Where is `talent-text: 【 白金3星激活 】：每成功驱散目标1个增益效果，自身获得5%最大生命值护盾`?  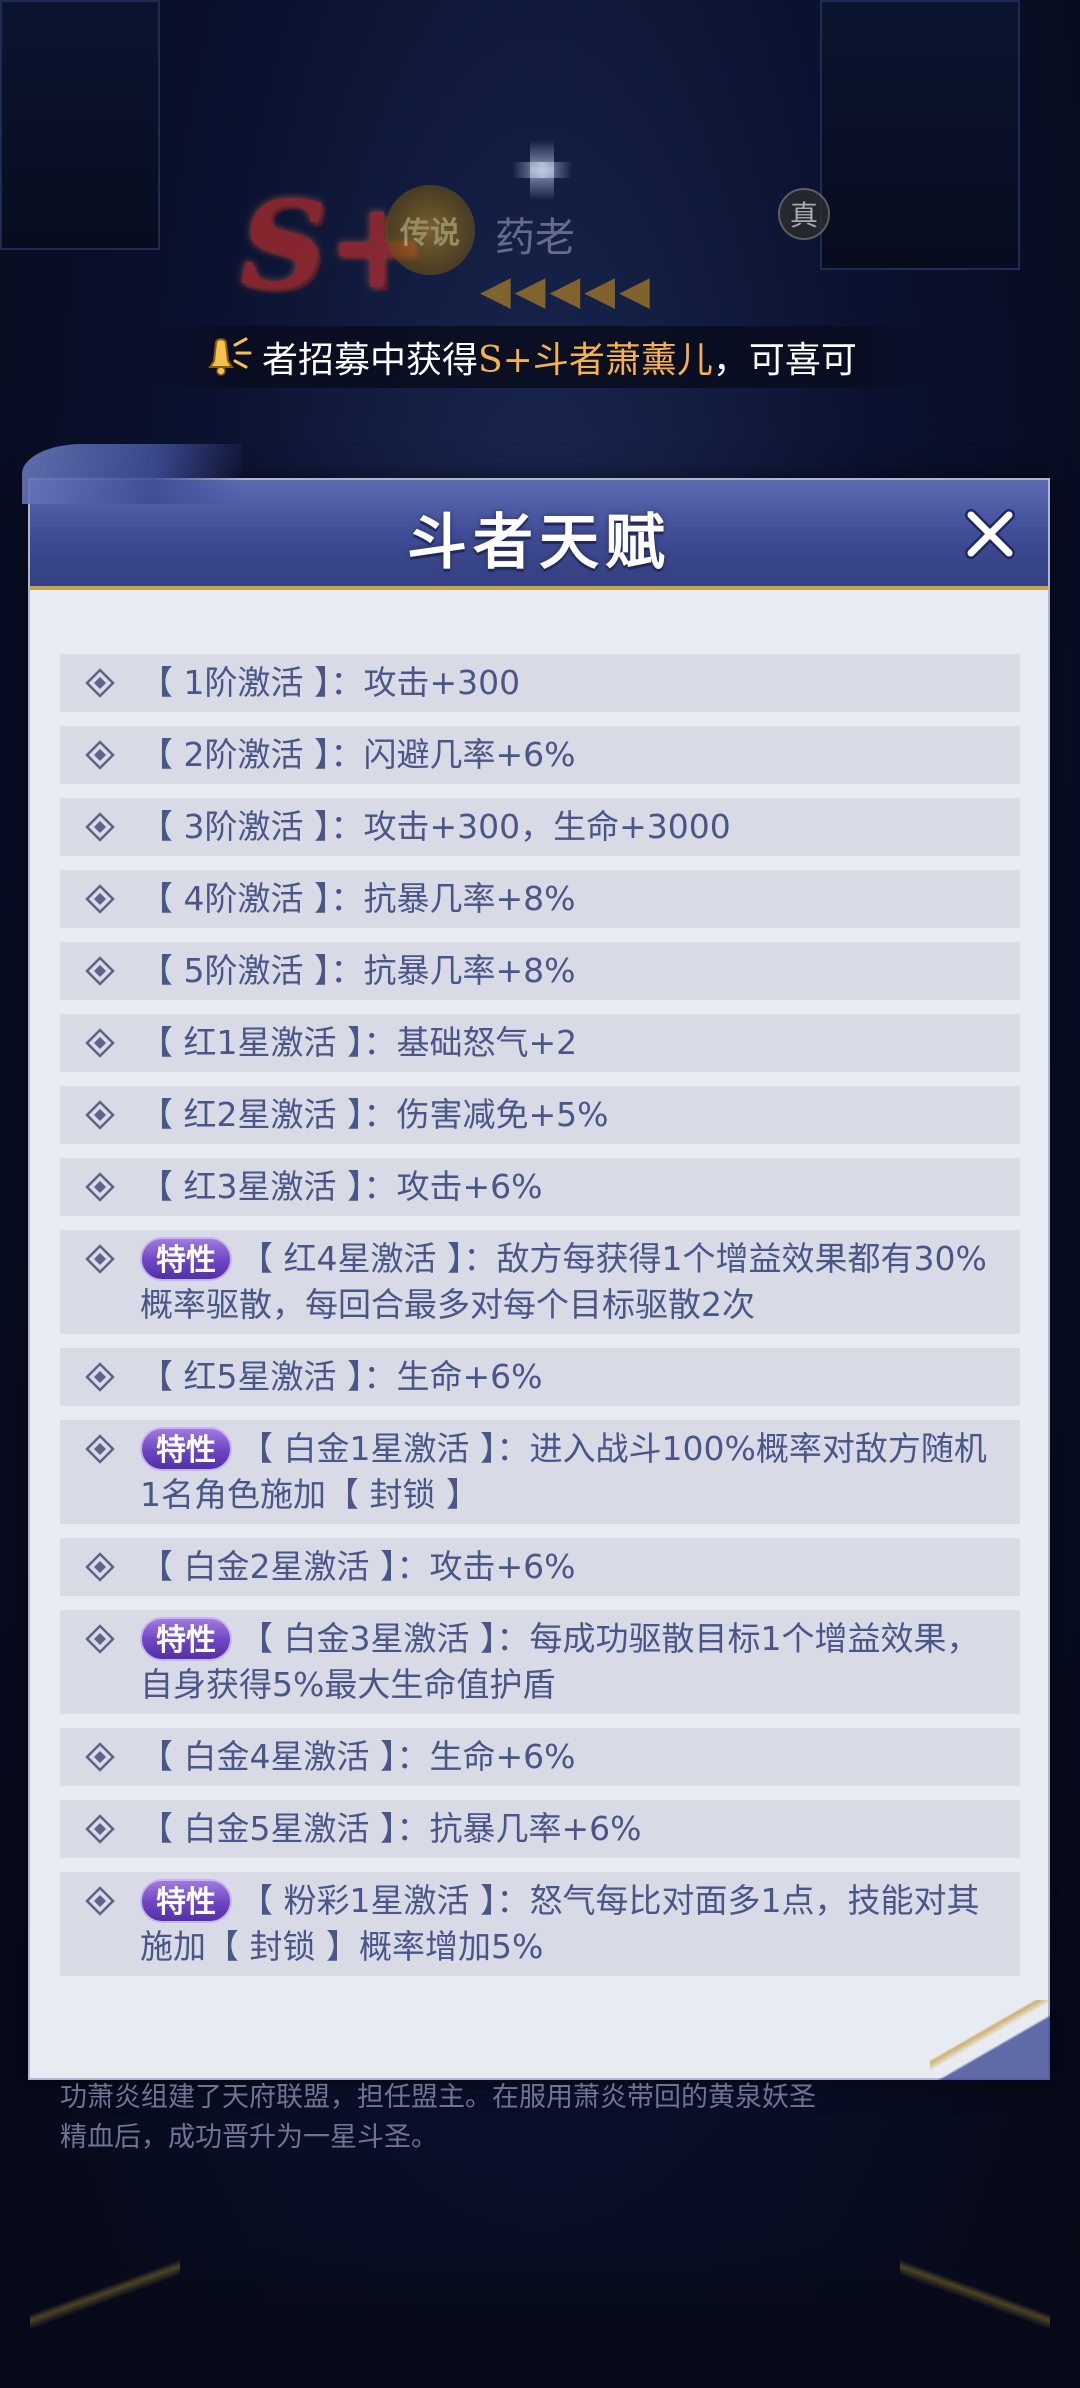
talent-text: 【 白金3星激活 】：每成功驱散目标1个增益效果，自身获得5%最大生命值护盾 is located at coordinates (560, 1661).